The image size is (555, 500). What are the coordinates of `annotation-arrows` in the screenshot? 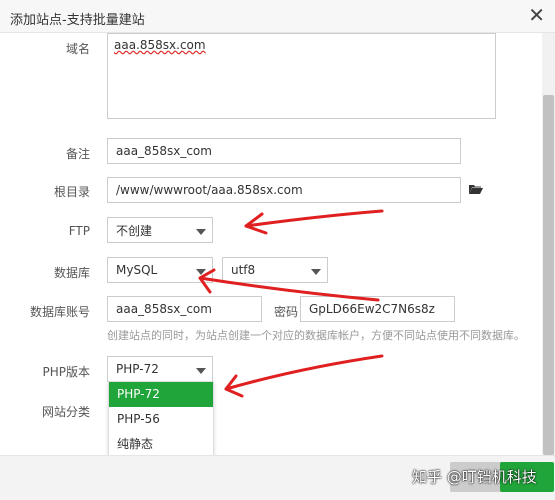 It's located at (291, 303).